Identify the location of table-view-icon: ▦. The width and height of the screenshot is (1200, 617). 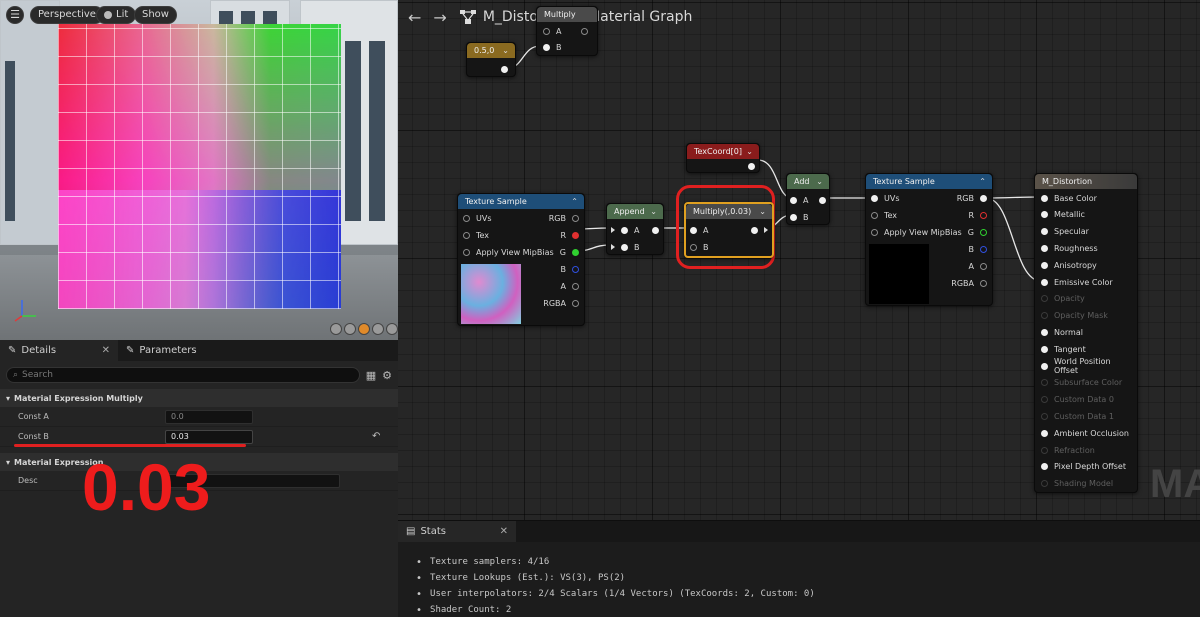
(371, 375).